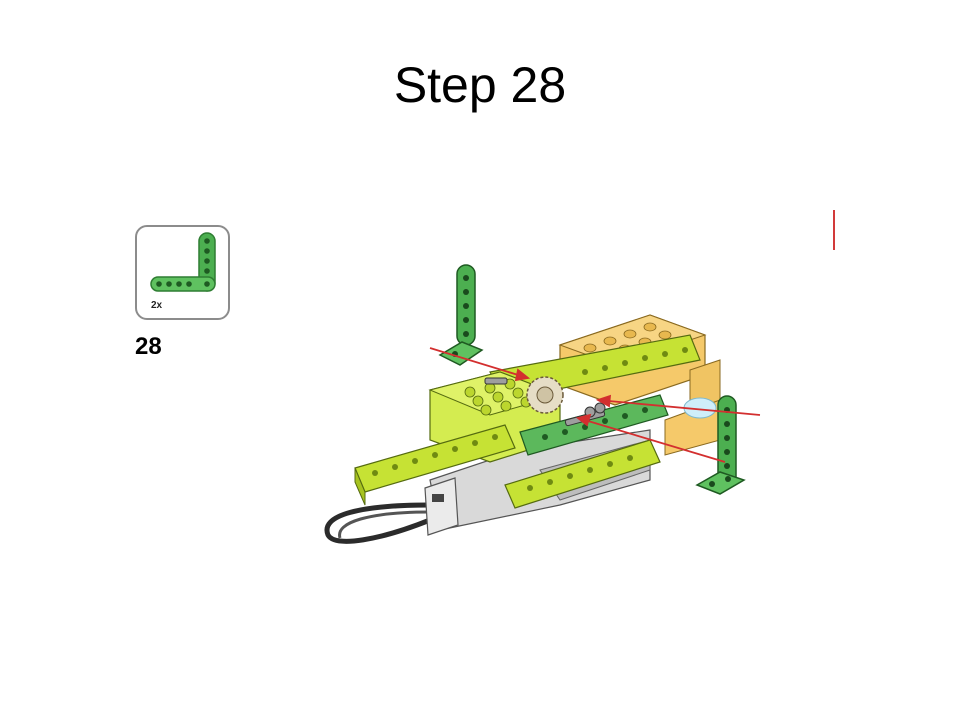 The height and width of the screenshot is (720, 960). I want to click on green-l-beam-top, so click(461, 315).